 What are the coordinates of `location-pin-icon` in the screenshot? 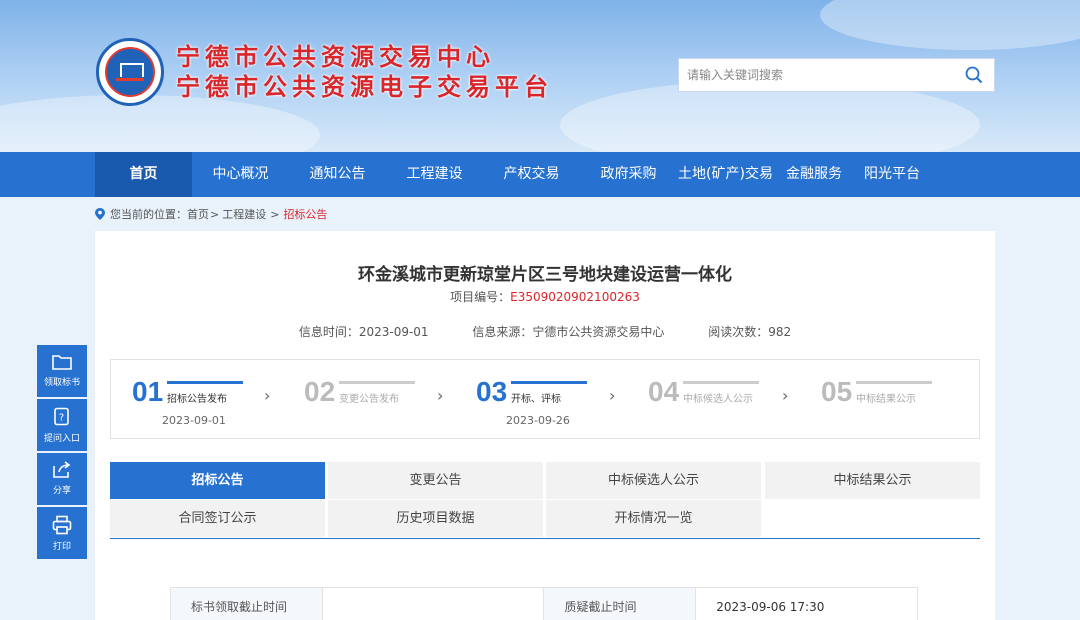 It's located at (100, 214).